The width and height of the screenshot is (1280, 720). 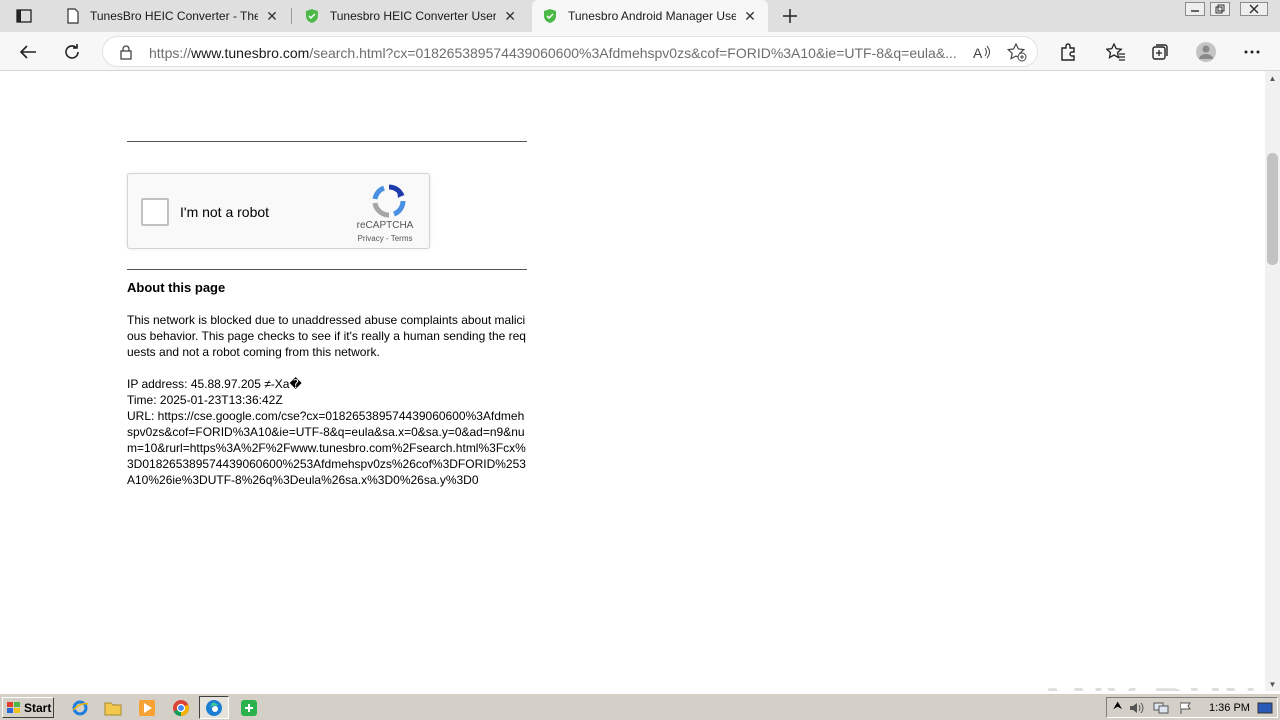 What do you see at coordinates (978, 52) in the screenshot?
I see `svg-text: A` at bounding box center [978, 52].